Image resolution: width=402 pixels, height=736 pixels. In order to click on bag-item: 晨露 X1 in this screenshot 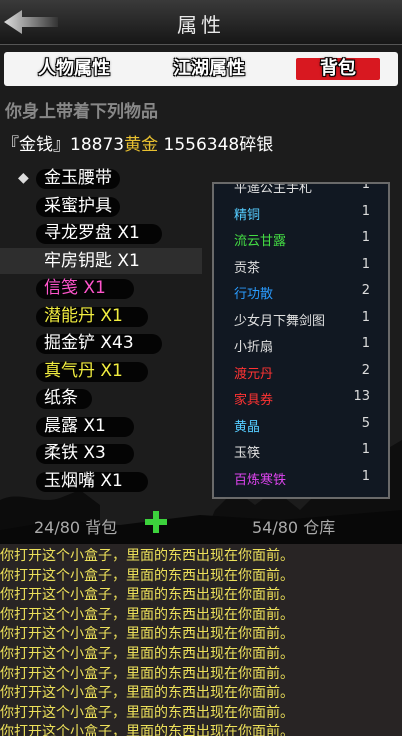, I will do `click(101, 426)`.